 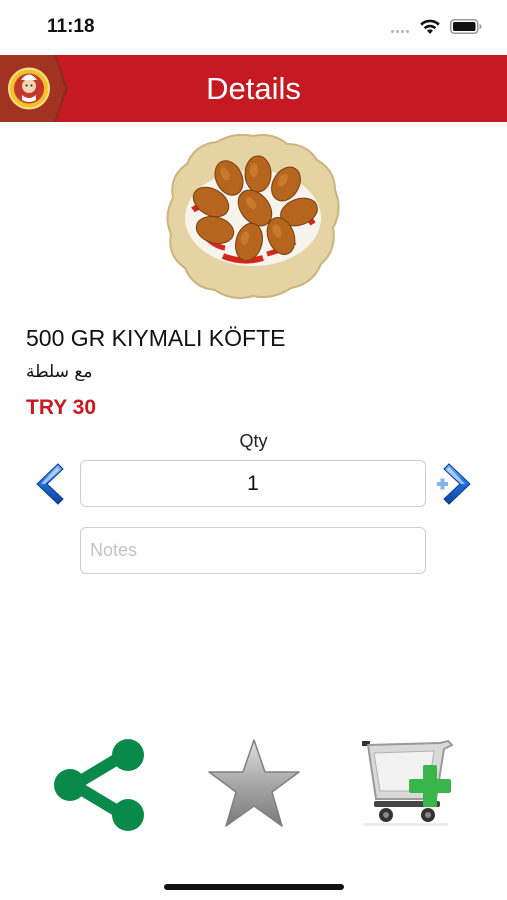 I want to click on cart-add-icon, so click(x=408, y=782).